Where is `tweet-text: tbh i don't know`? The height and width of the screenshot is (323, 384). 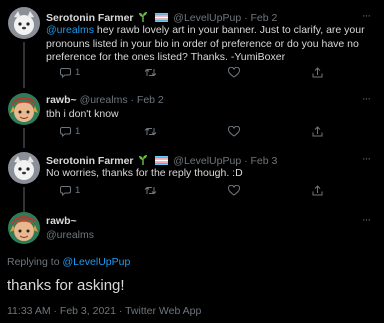 tweet-text: tbh i don't know is located at coordinates (82, 114).